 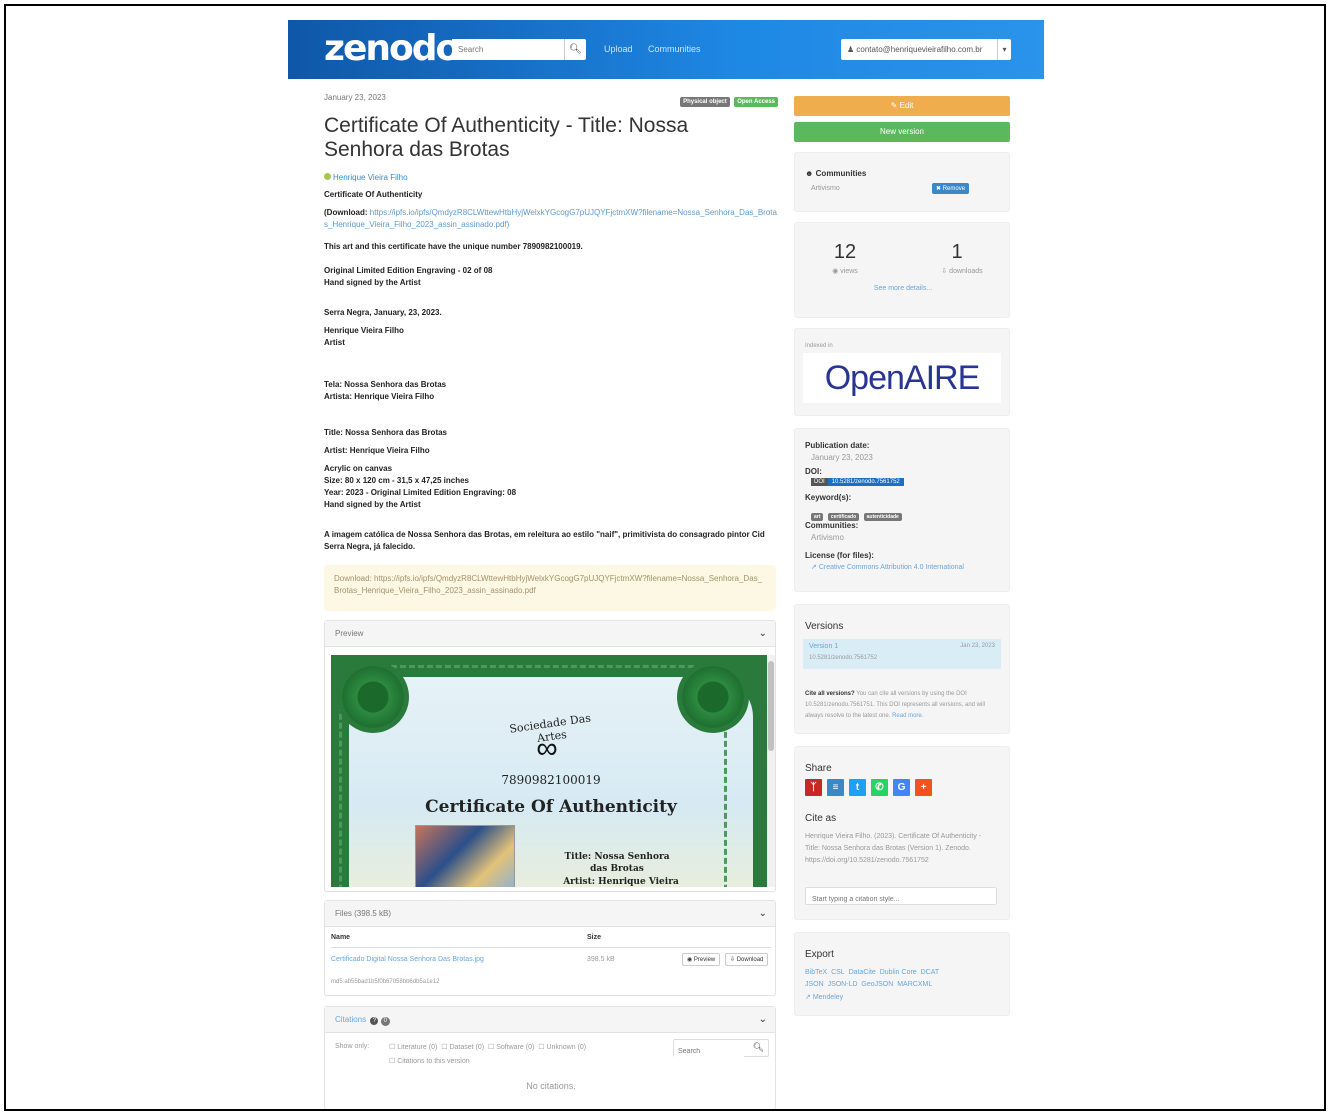 I want to click on export-mendeley: ↗ Mendeley, so click(x=824, y=997).